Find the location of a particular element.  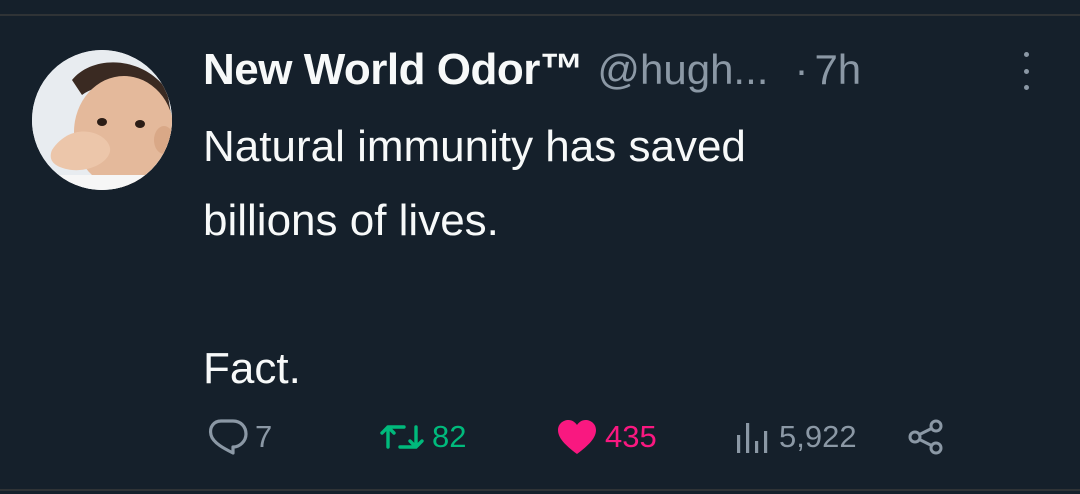

avatar-image is located at coordinates (102, 120).